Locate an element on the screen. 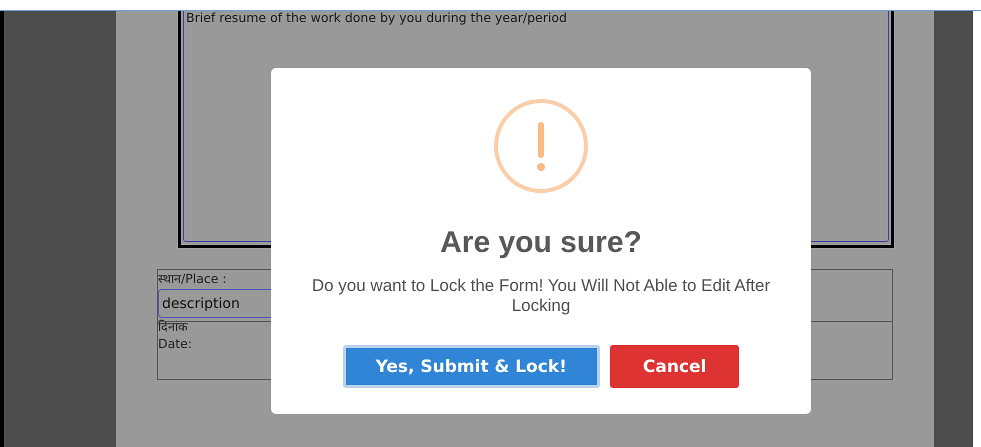  cancel-button: Cancel is located at coordinates (675, 366).